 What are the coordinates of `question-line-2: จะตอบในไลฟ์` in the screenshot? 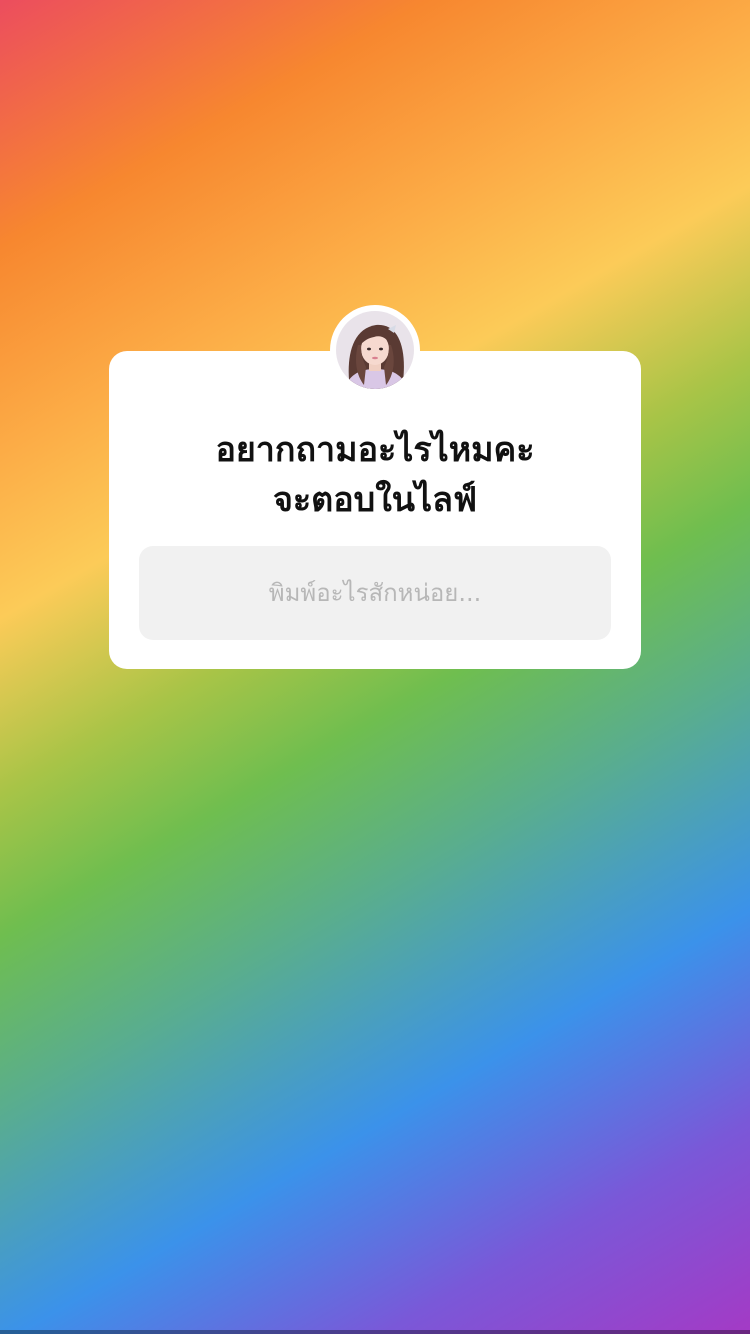 It's located at (375, 500).